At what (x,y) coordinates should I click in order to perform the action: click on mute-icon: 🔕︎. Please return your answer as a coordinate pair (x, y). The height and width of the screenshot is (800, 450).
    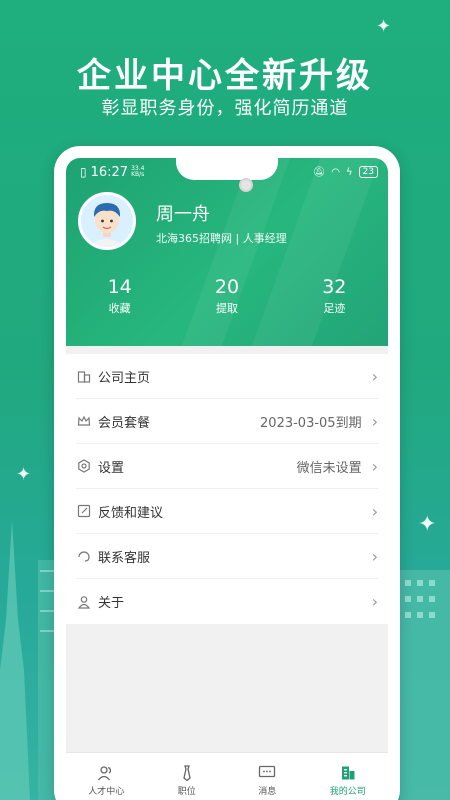
    Looking at the image, I should click on (319, 172).